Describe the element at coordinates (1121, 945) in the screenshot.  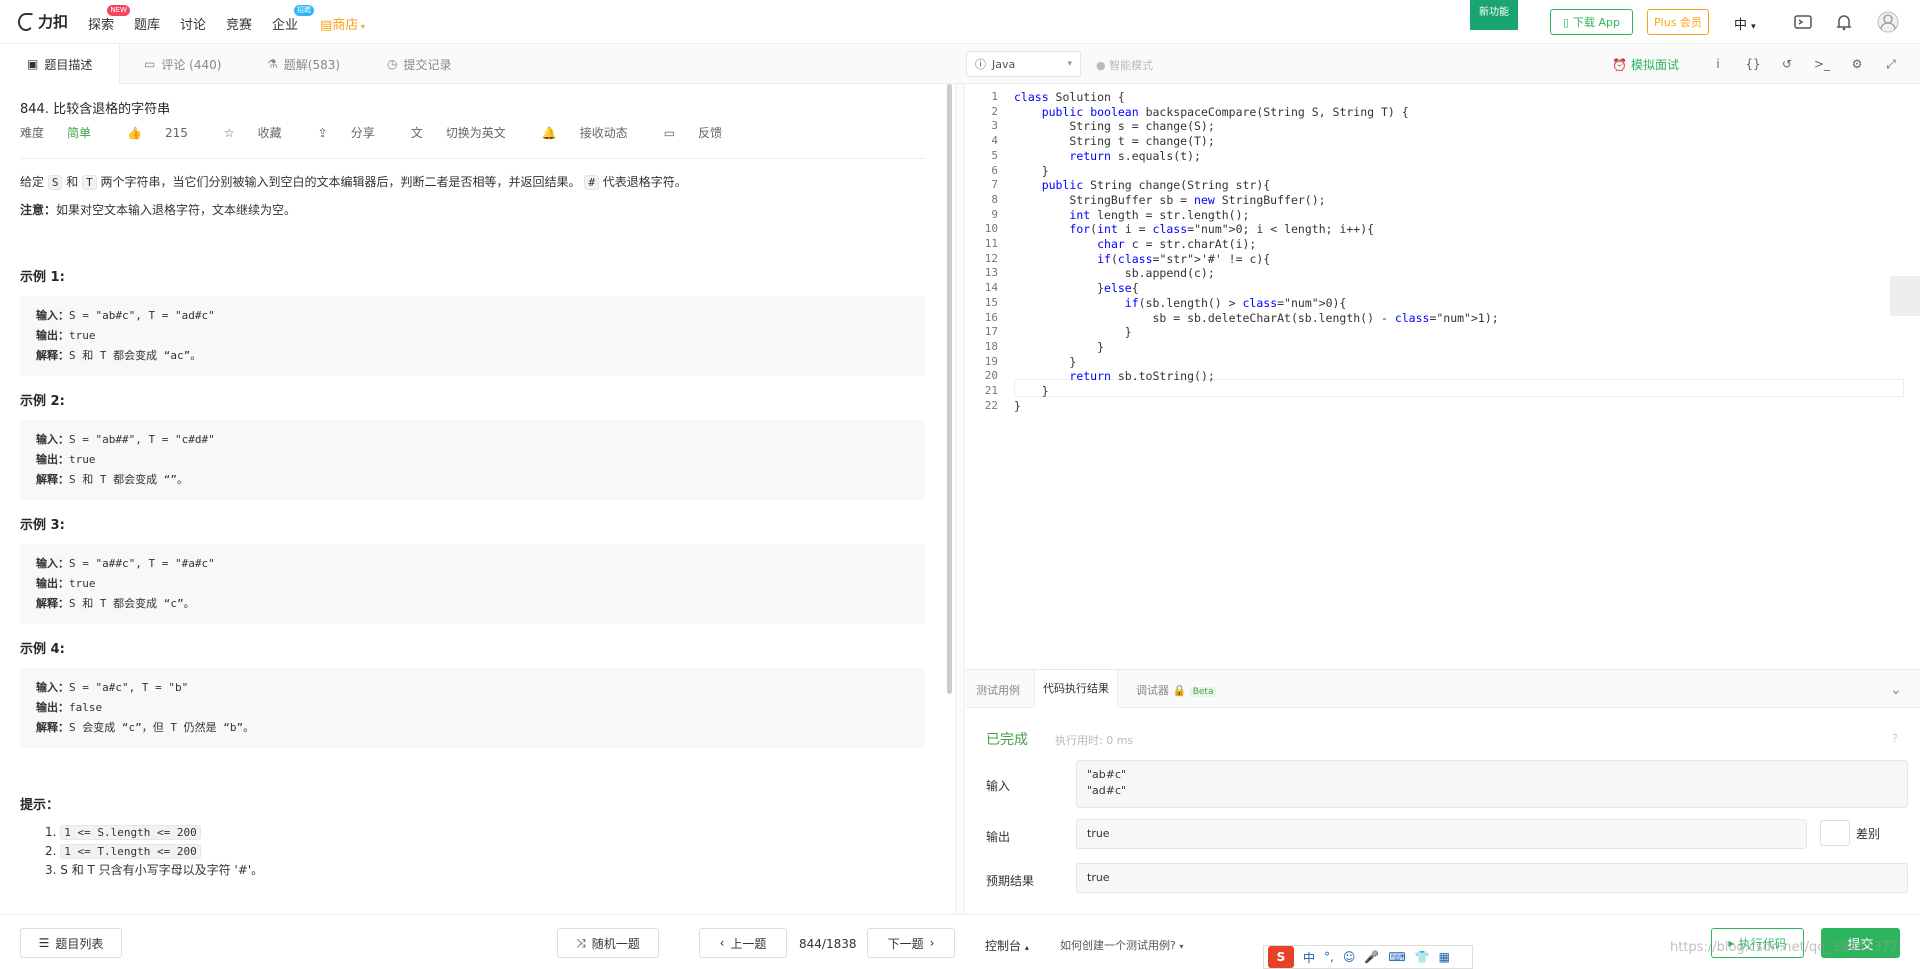
I see `howto-testcase-link: 如何创建一个测试用例? ▾` at that location.